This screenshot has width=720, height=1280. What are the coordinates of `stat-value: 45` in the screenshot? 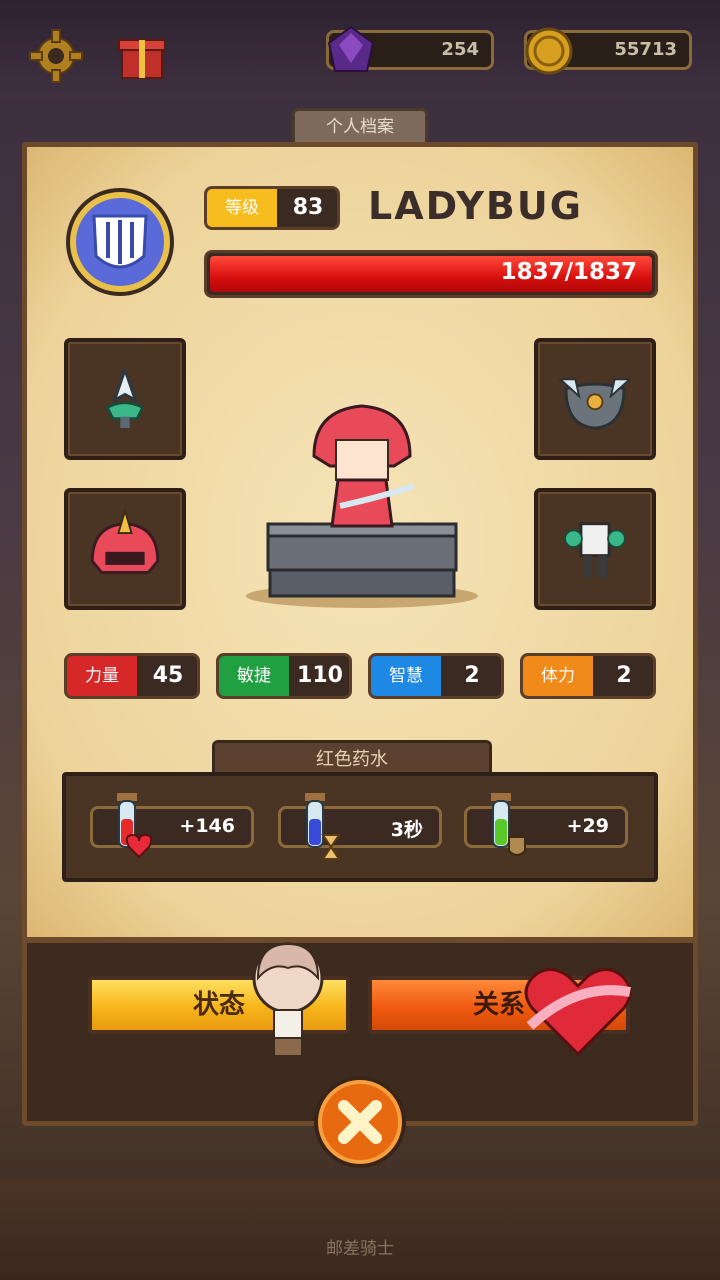 It's located at (168, 675).